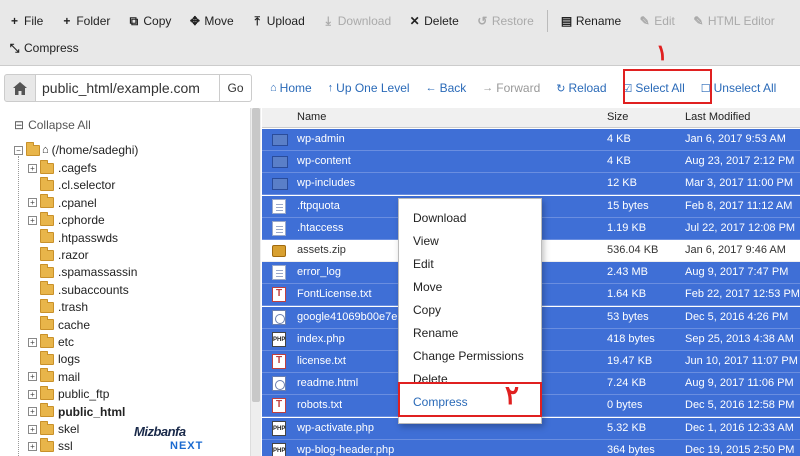 Image resolution: width=800 pixels, height=456 pixels. I want to click on compress-button: ⤡ Compress, so click(44, 48).